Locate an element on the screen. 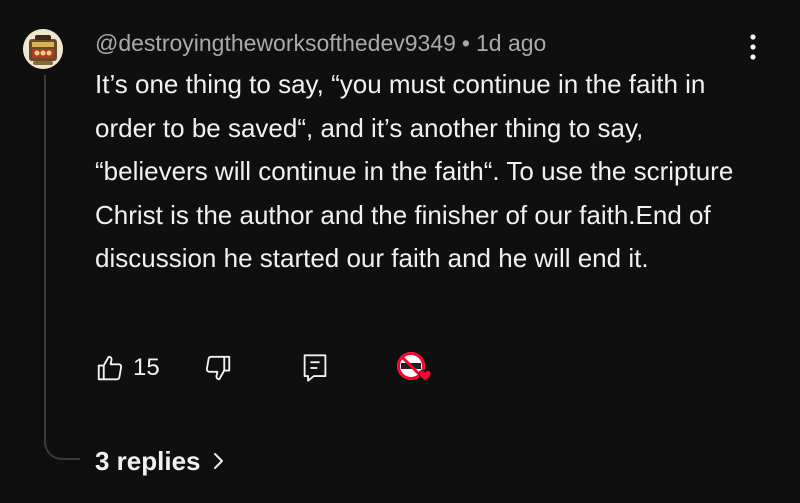  comment-time: 1d ago is located at coordinates (511, 43).